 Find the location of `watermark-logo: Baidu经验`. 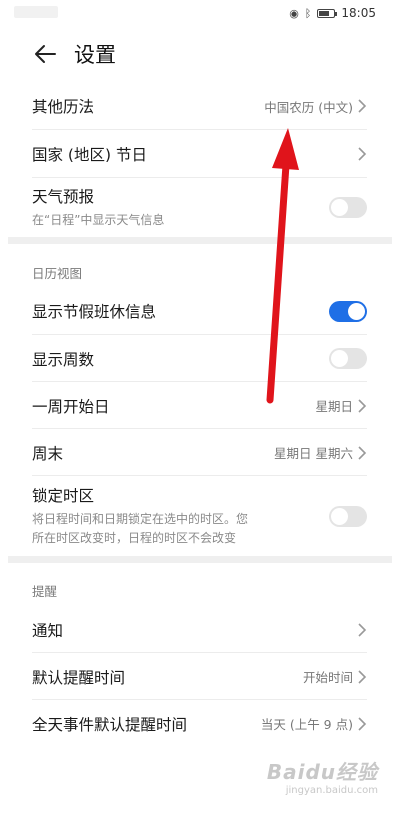

watermark-logo: Baidu经验 is located at coordinates (322, 772).